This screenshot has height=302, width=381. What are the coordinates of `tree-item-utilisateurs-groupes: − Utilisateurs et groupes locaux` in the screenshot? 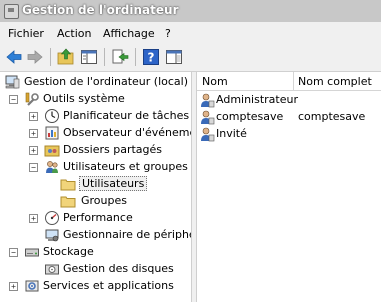 It's located at (95, 167).